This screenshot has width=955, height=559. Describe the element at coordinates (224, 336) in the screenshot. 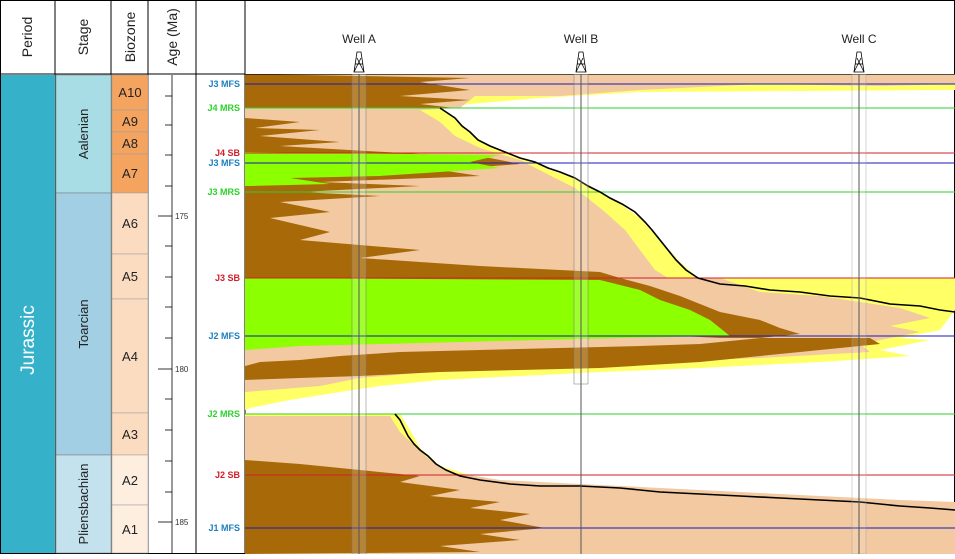

I see `surface-label-j2-mfs: J2 MFS` at that location.